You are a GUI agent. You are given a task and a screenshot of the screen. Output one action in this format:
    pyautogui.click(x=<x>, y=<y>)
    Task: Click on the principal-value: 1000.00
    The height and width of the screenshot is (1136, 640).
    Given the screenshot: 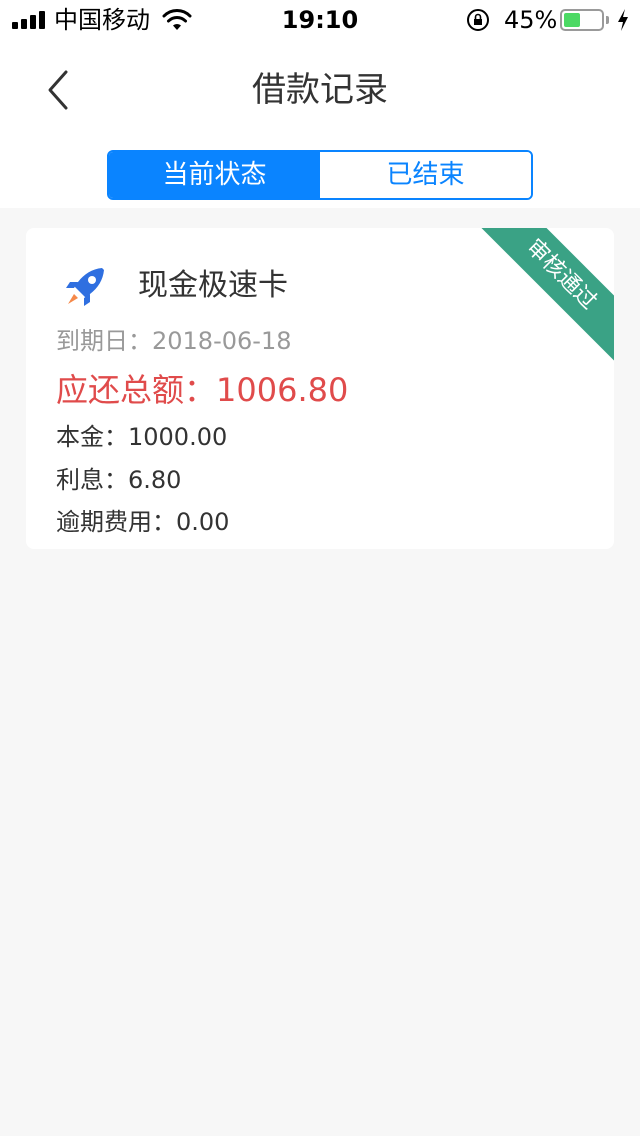 What is the action you would take?
    pyautogui.click(x=178, y=437)
    